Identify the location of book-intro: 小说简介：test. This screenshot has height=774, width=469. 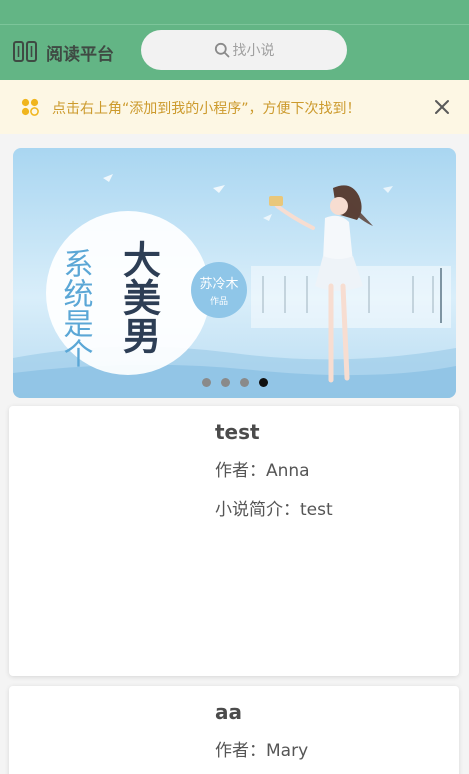
(274, 507).